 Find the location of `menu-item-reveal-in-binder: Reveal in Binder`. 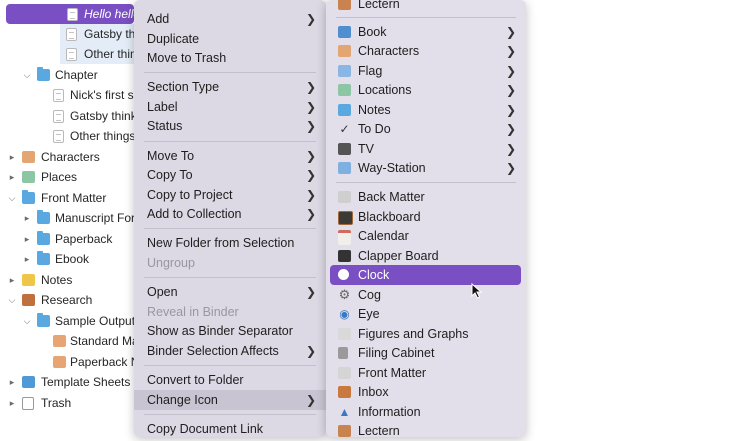

menu-item-reveal-in-binder: Reveal in Binder is located at coordinates (193, 312).